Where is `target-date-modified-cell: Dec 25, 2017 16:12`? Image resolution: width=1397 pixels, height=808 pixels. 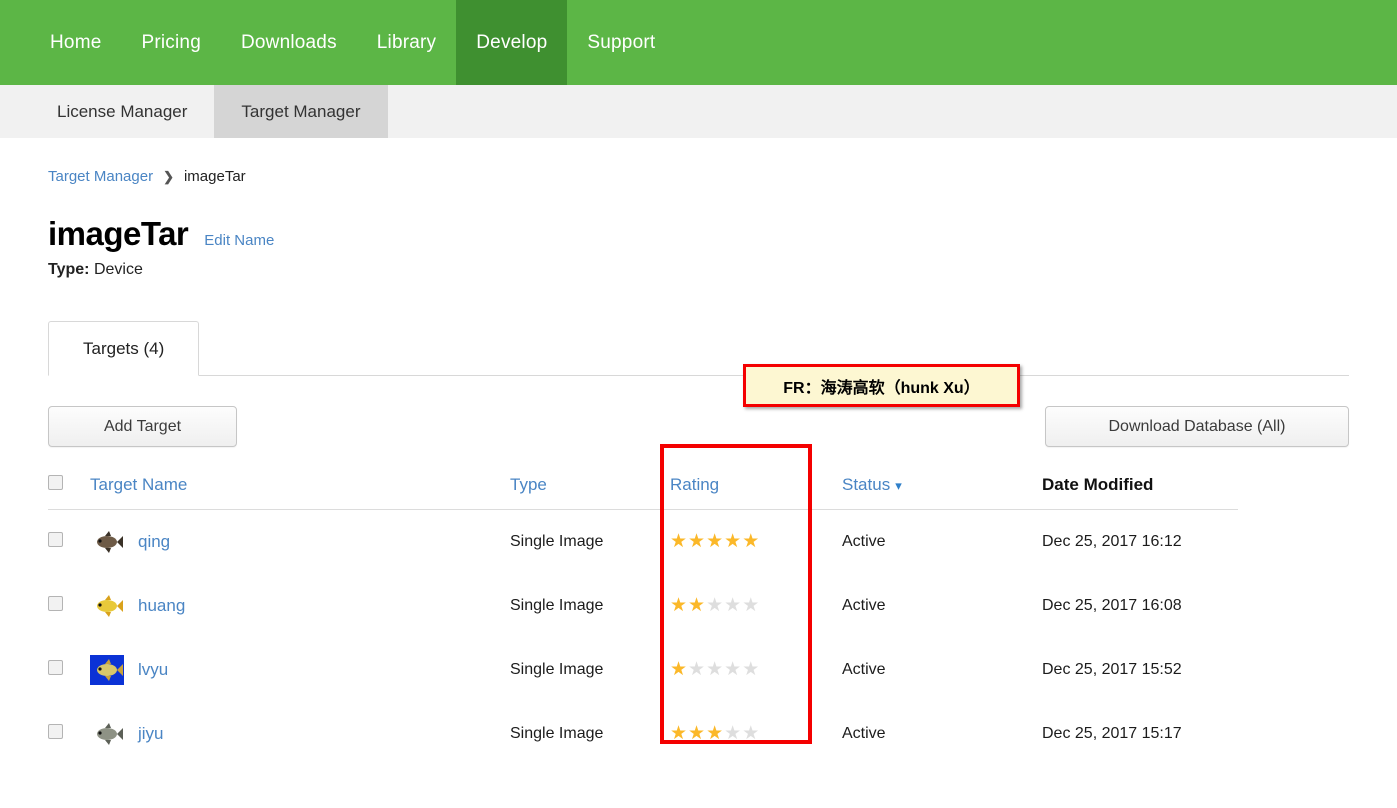
target-date-modified-cell: Dec 25, 2017 16:12 is located at coordinates (1112, 541).